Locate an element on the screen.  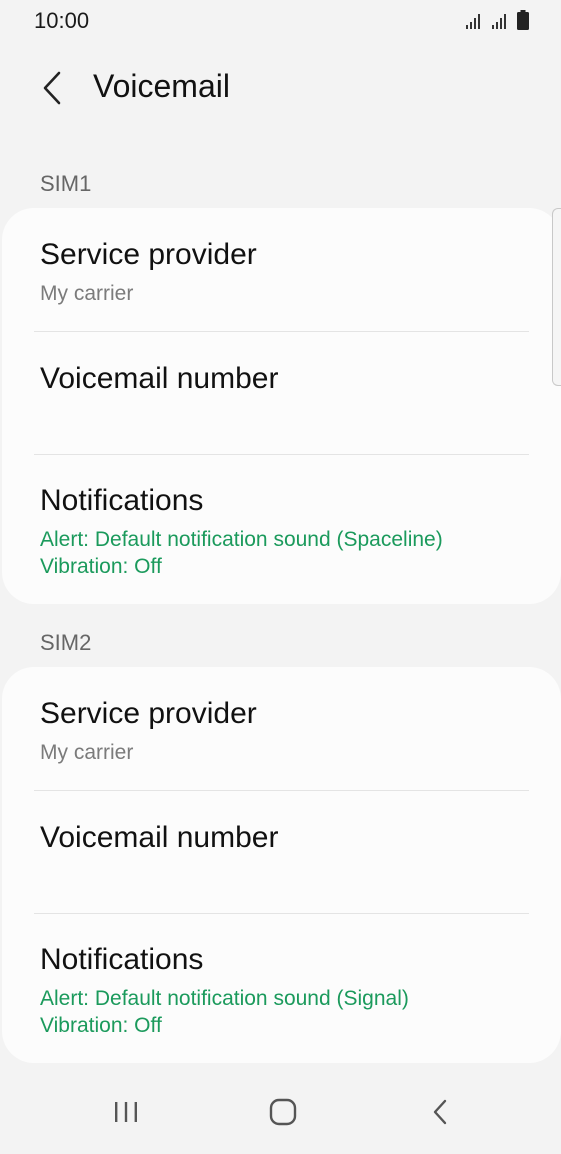
home-icon is located at coordinates (283, 1112).